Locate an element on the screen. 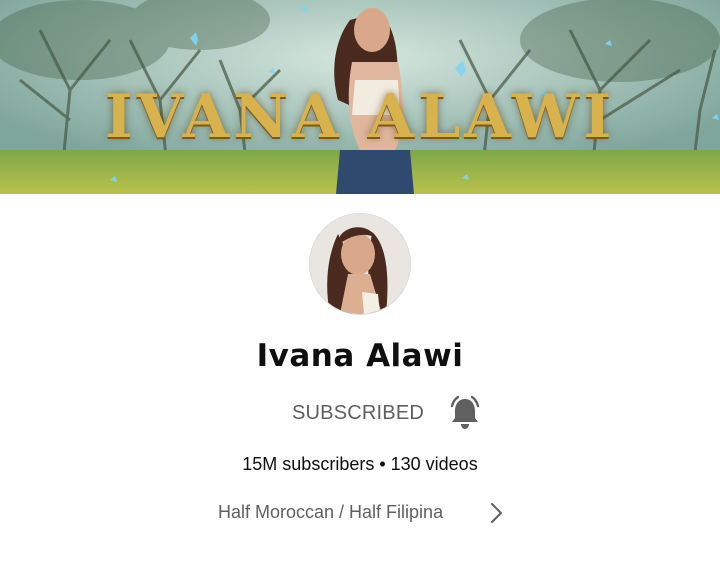  subscribed-button: SUBSCRIBED is located at coordinates (358, 413).